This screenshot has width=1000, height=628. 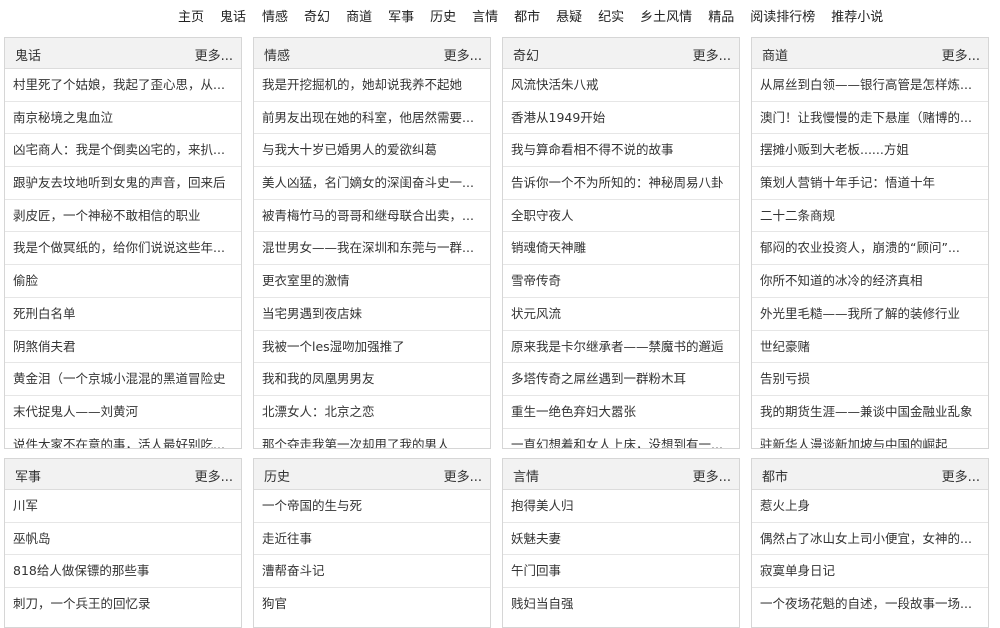 What do you see at coordinates (870, 506) in the screenshot?
I see `story-link: 惹火上身` at bounding box center [870, 506].